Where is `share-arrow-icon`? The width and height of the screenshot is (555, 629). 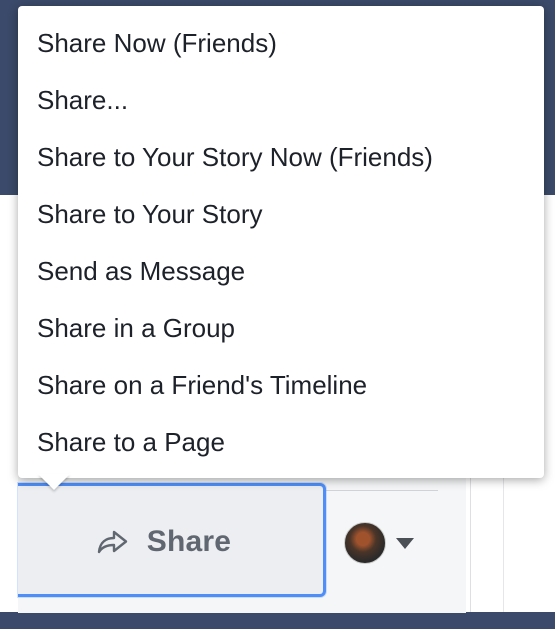
share-arrow-icon is located at coordinates (112, 542).